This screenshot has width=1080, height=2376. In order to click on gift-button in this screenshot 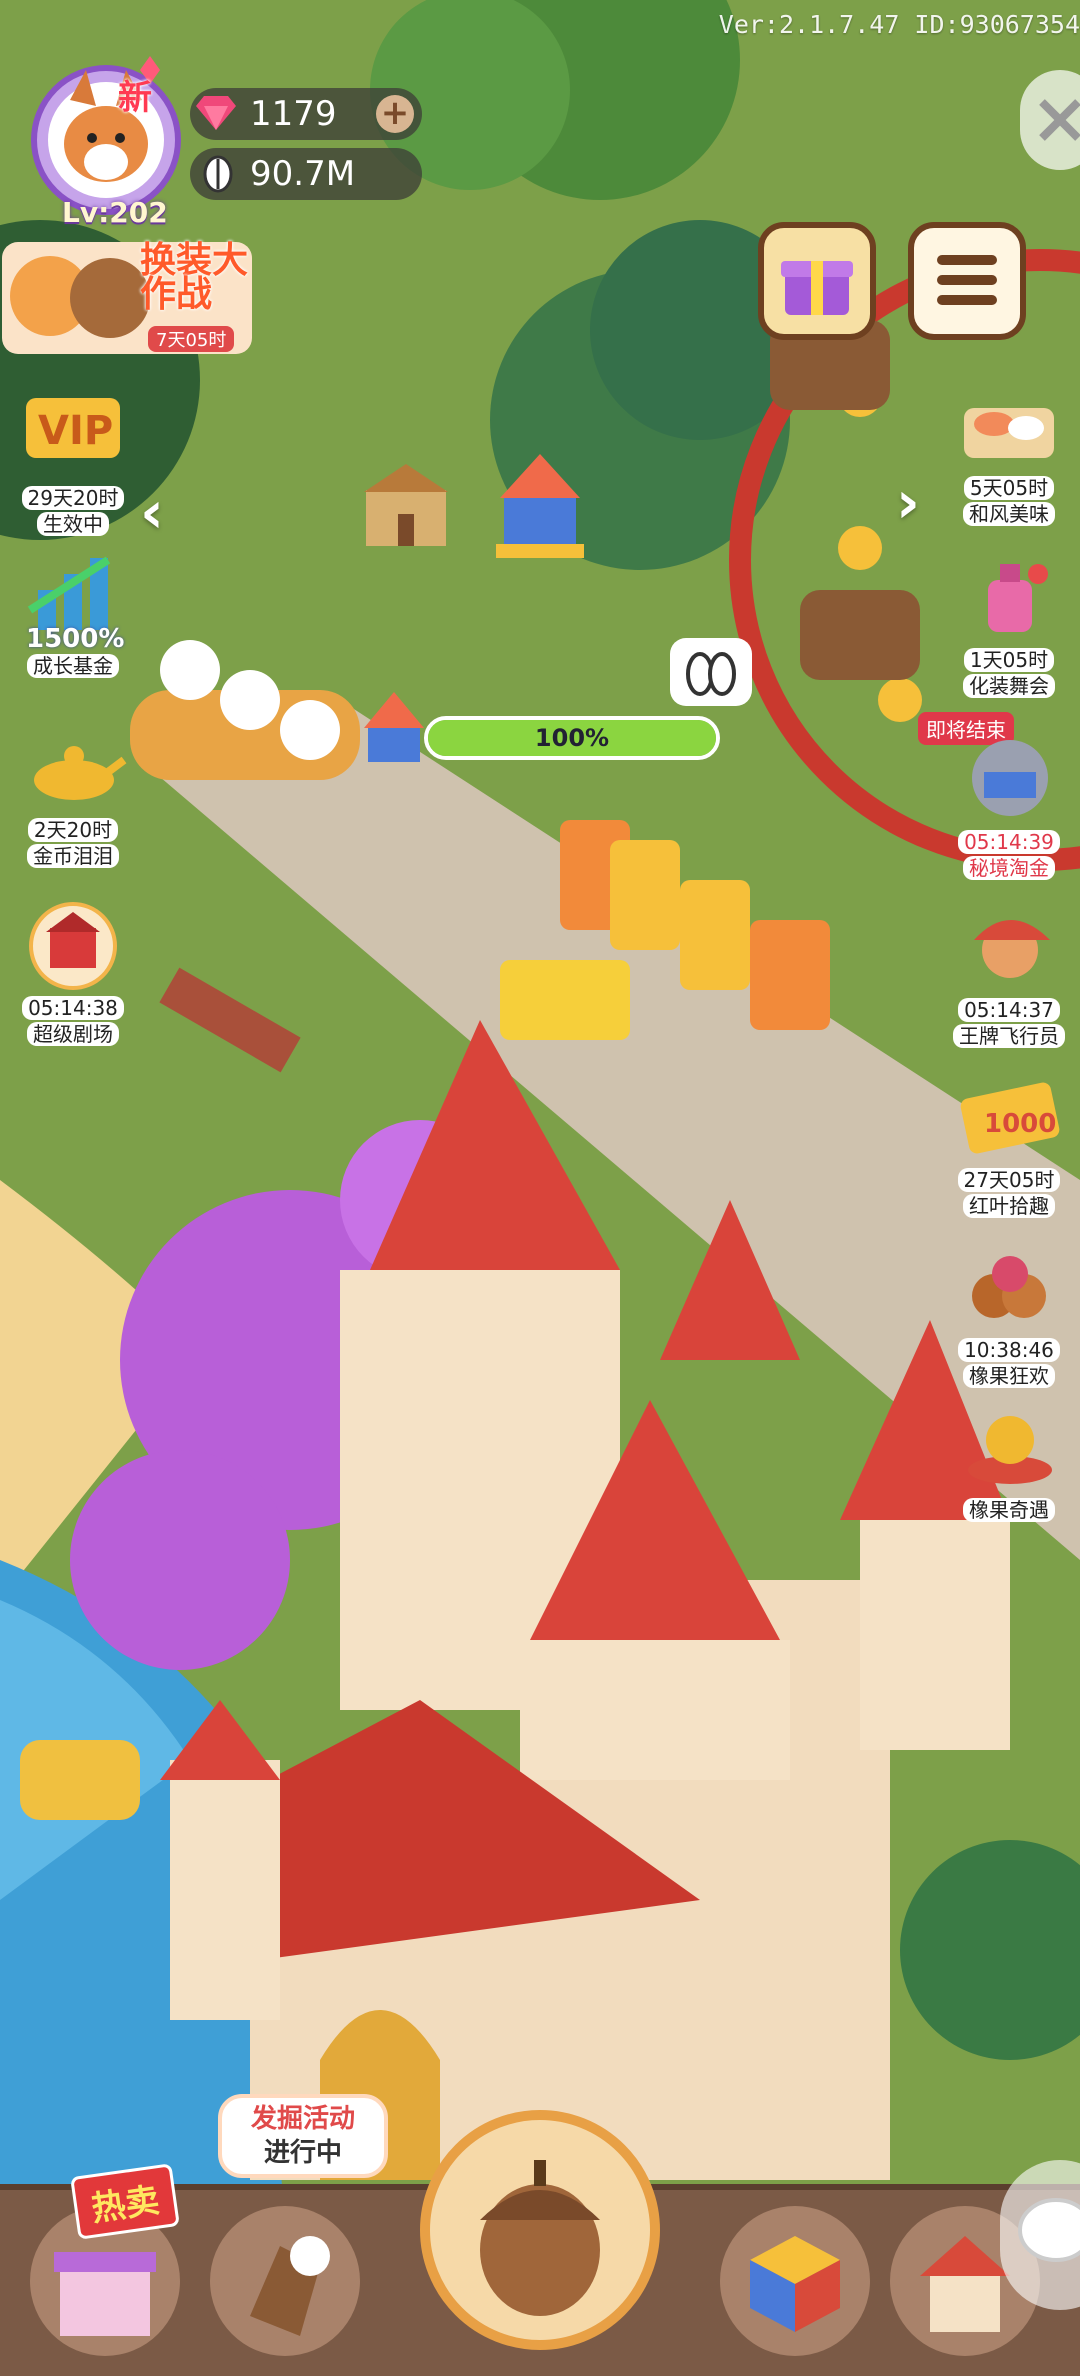, I will do `click(817, 281)`.